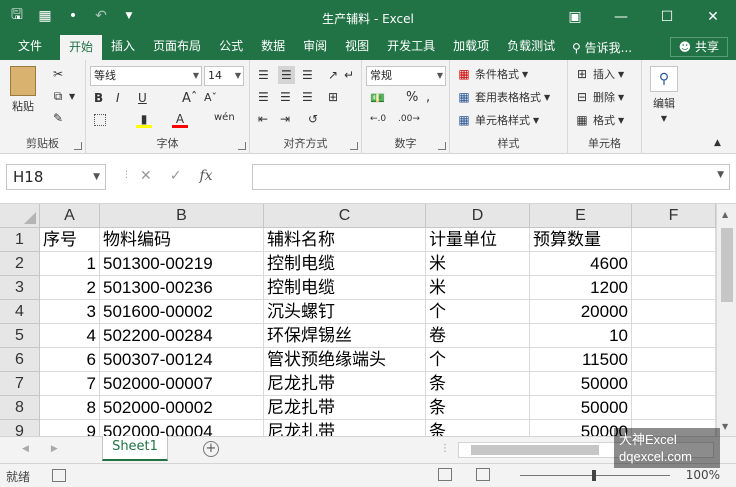  What do you see at coordinates (377, 98) in the screenshot?
I see `accounting-format-icon: 💵` at bounding box center [377, 98].